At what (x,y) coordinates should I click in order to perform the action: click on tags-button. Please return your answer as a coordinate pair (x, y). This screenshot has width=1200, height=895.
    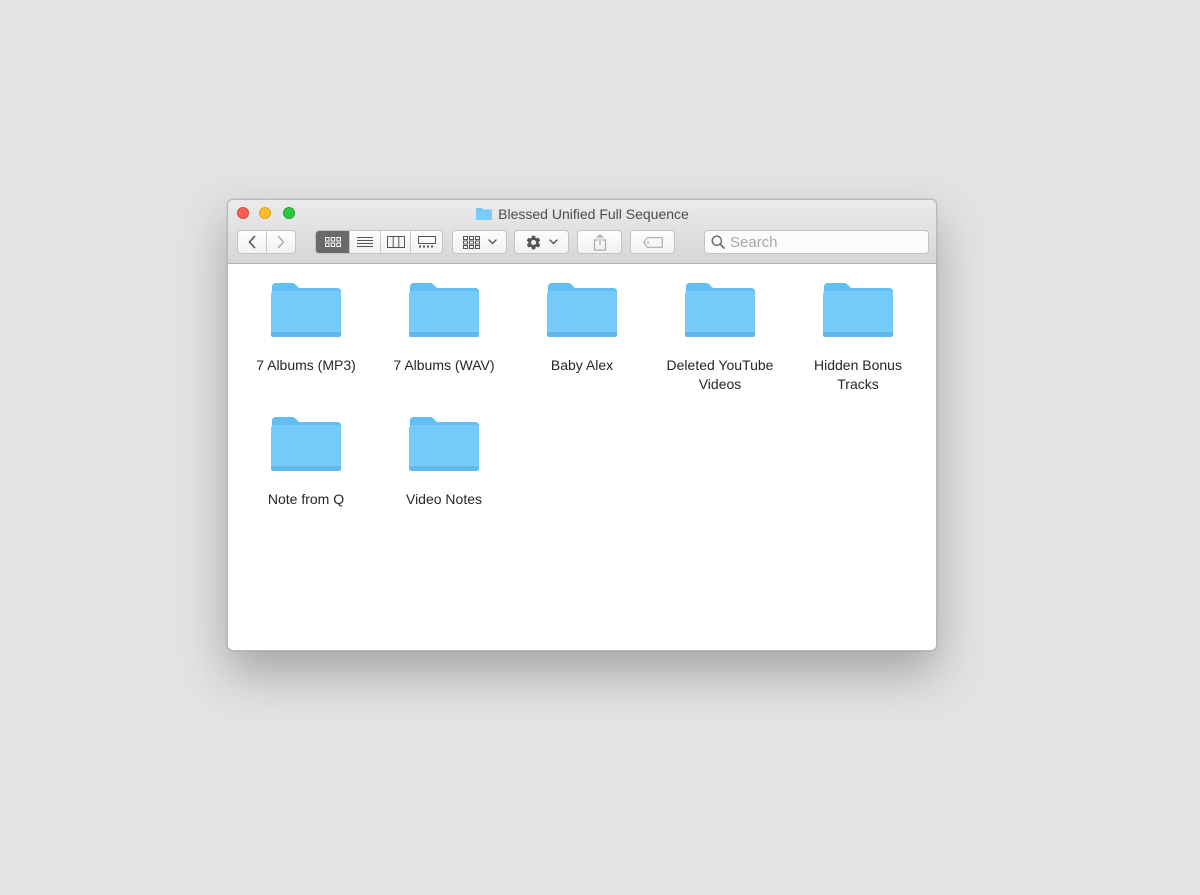
    Looking at the image, I should click on (652, 242).